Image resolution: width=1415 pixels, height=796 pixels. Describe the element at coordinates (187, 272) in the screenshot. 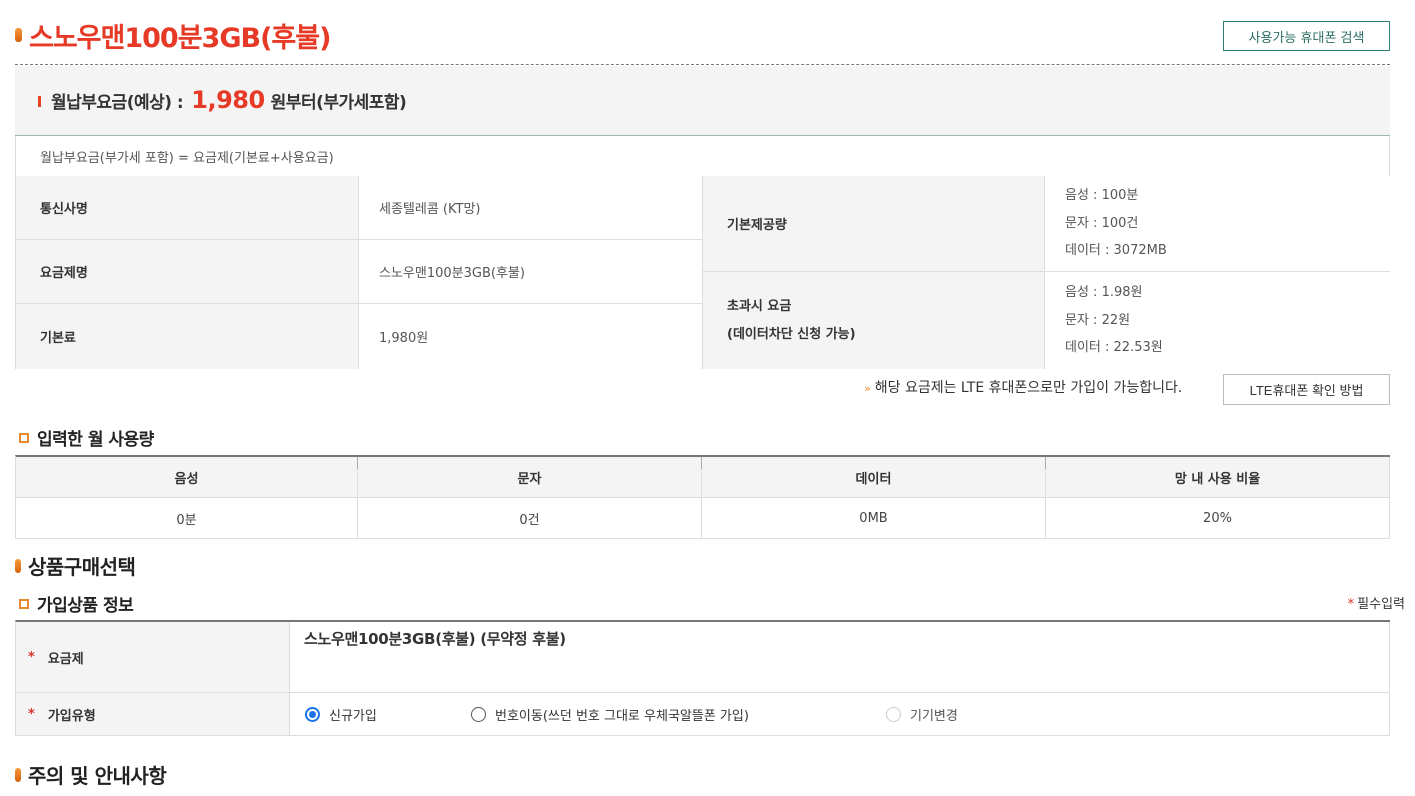

I see `plan-name-label: 요금제명` at that location.